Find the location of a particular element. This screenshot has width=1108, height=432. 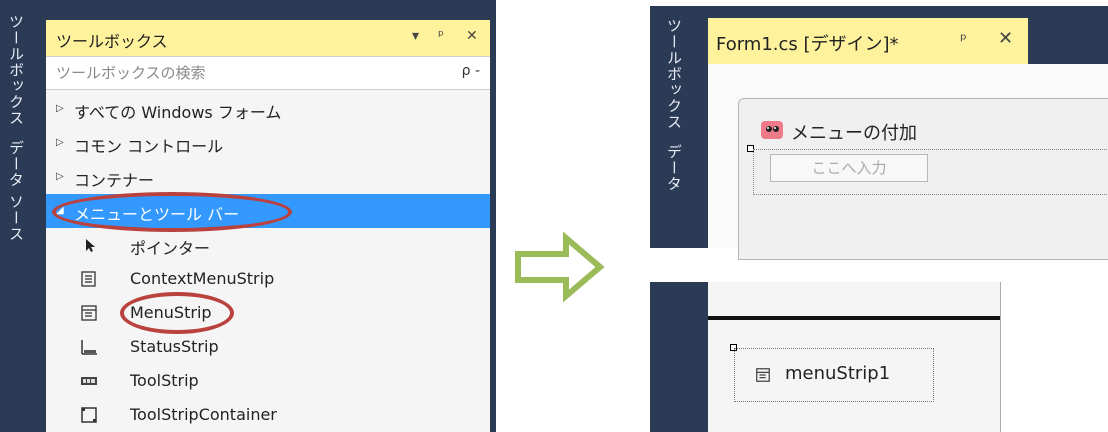

side-tabs: ツールボックスデータ is located at coordinates (674, 105).